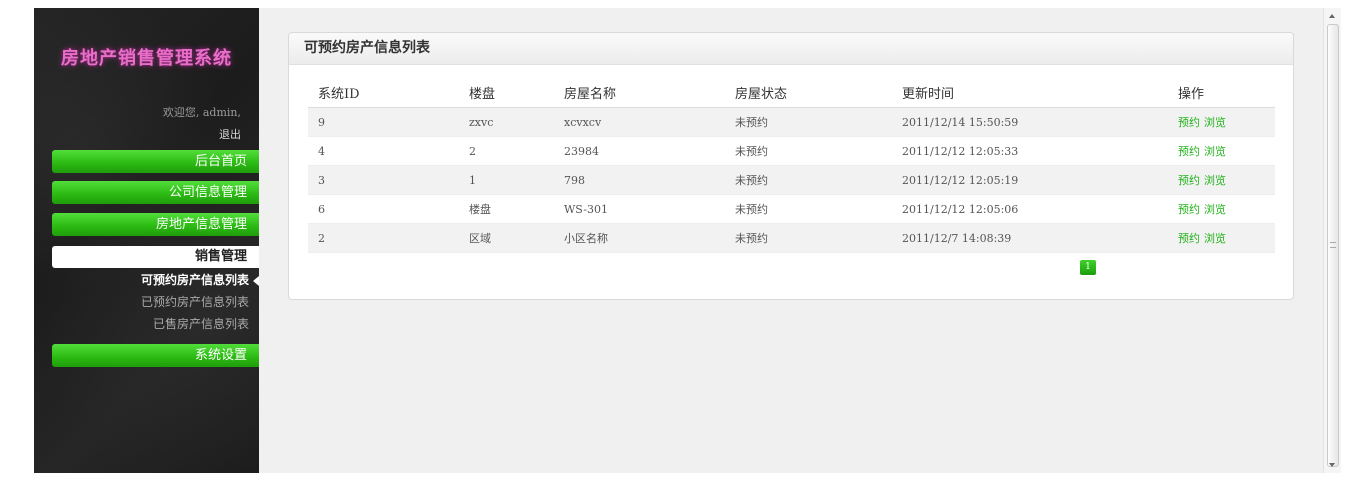  I want to click on welcome-text: 欢迎您, admin,, so click(201, 112).